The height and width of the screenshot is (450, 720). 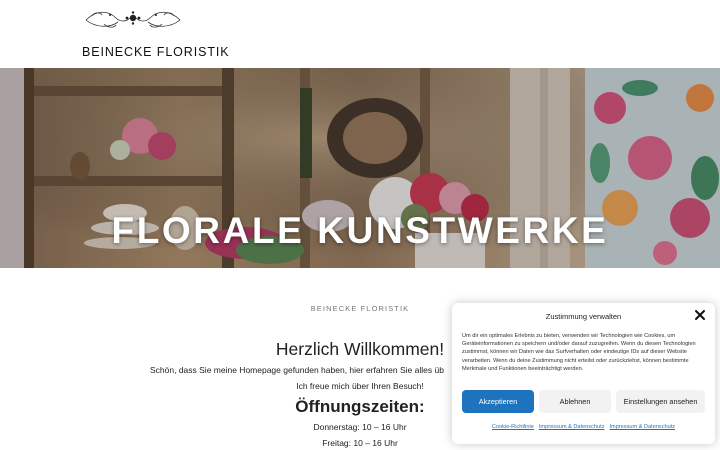 What do you see at coordinates (498, 401) in the screenshot?
I see `accept-button: Akzeptieren` at bounding box center [498, 401].